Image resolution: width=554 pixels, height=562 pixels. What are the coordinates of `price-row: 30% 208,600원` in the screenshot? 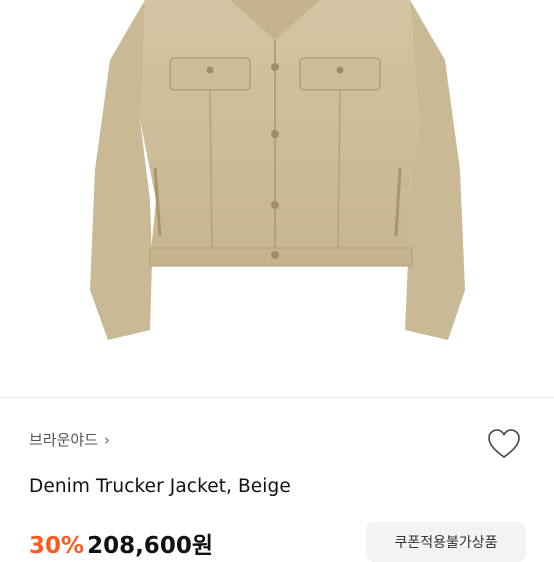 It's located at (121, 543).